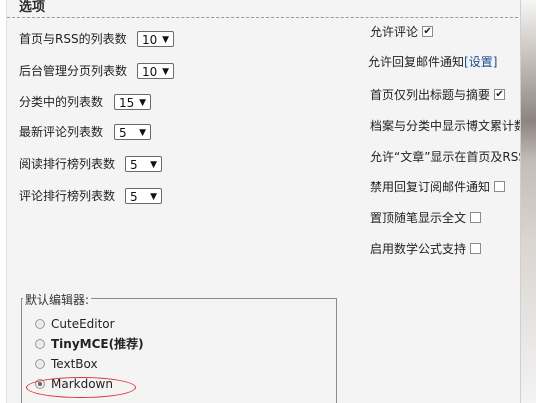  What do you see at coordinates (528, 201) in the screenshot?
I see `background-image-strip` at bounding box center [528, 201].